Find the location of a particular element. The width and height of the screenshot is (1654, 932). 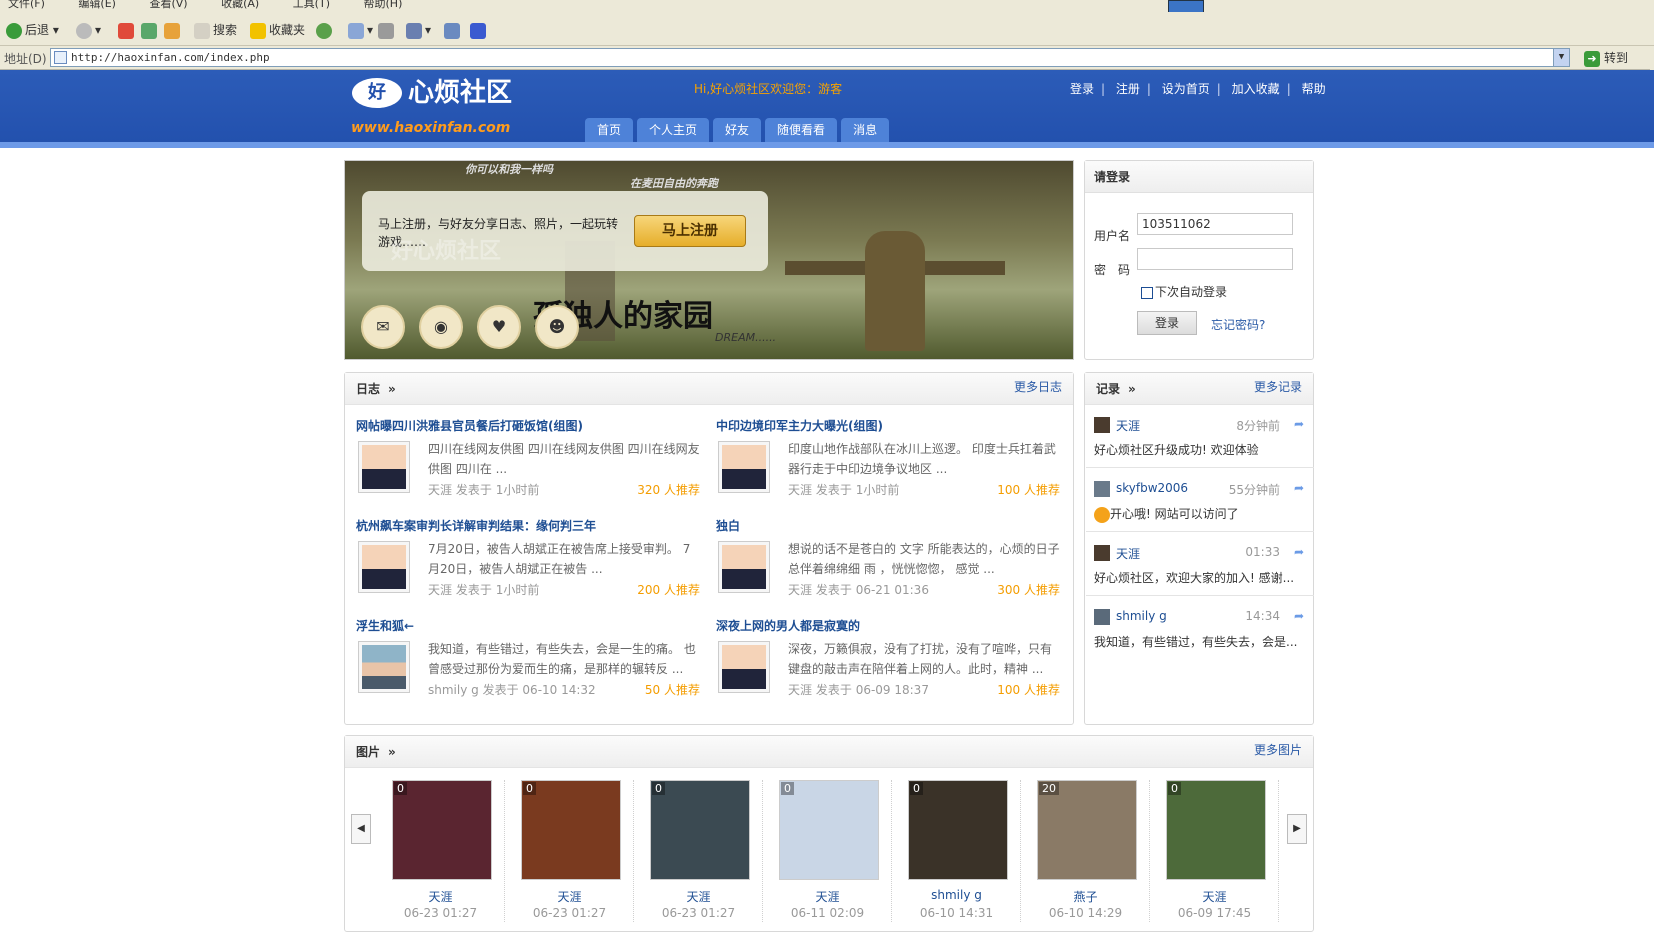

home-button is located at coordinates (173, 30).